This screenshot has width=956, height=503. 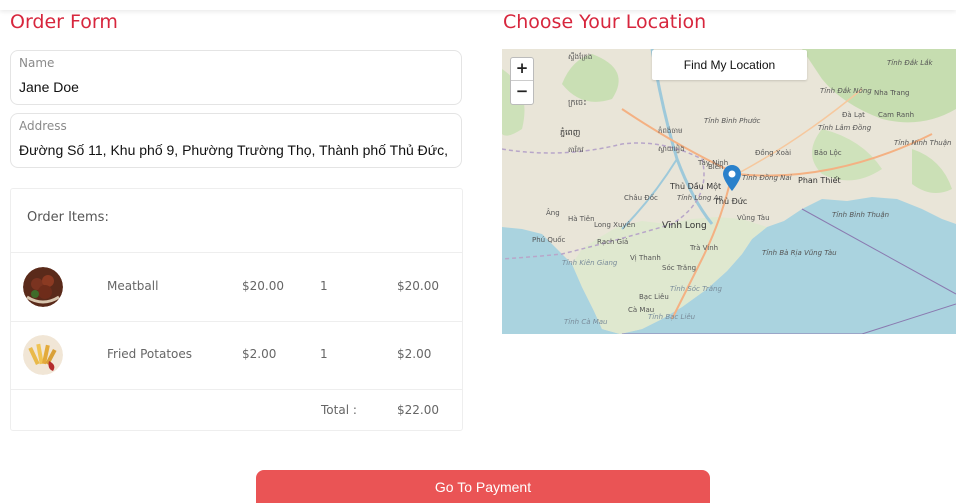 I want to click on map-label: Long Xuyên, so click(x=615, y=225).